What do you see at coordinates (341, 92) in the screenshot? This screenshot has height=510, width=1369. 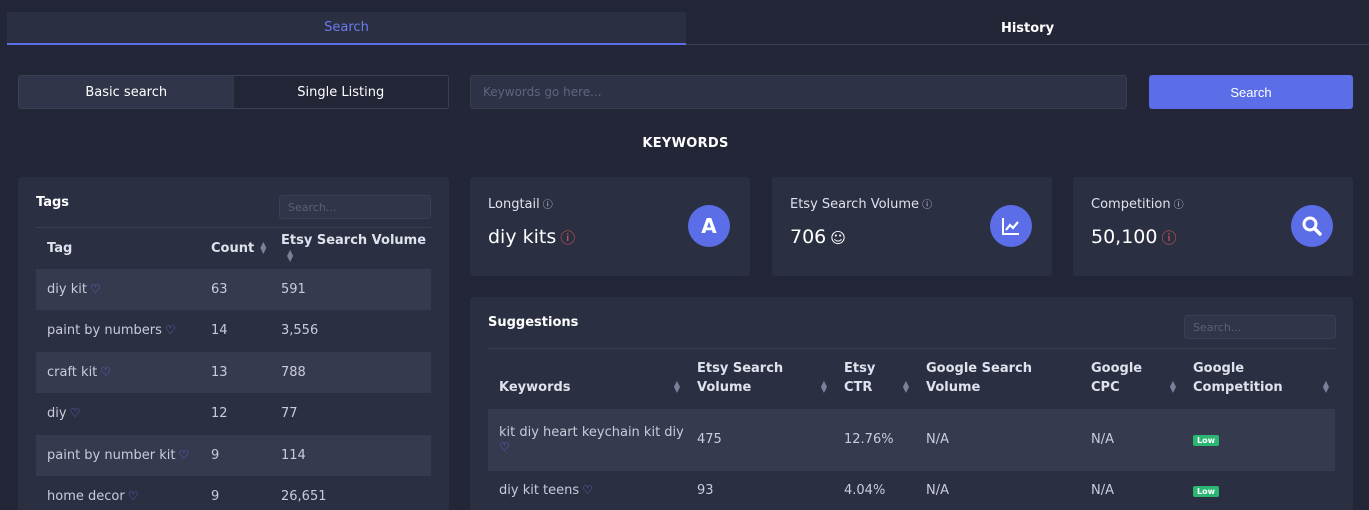 I see `single-listing-button: Single Listing` at bounding box center [341, 92].